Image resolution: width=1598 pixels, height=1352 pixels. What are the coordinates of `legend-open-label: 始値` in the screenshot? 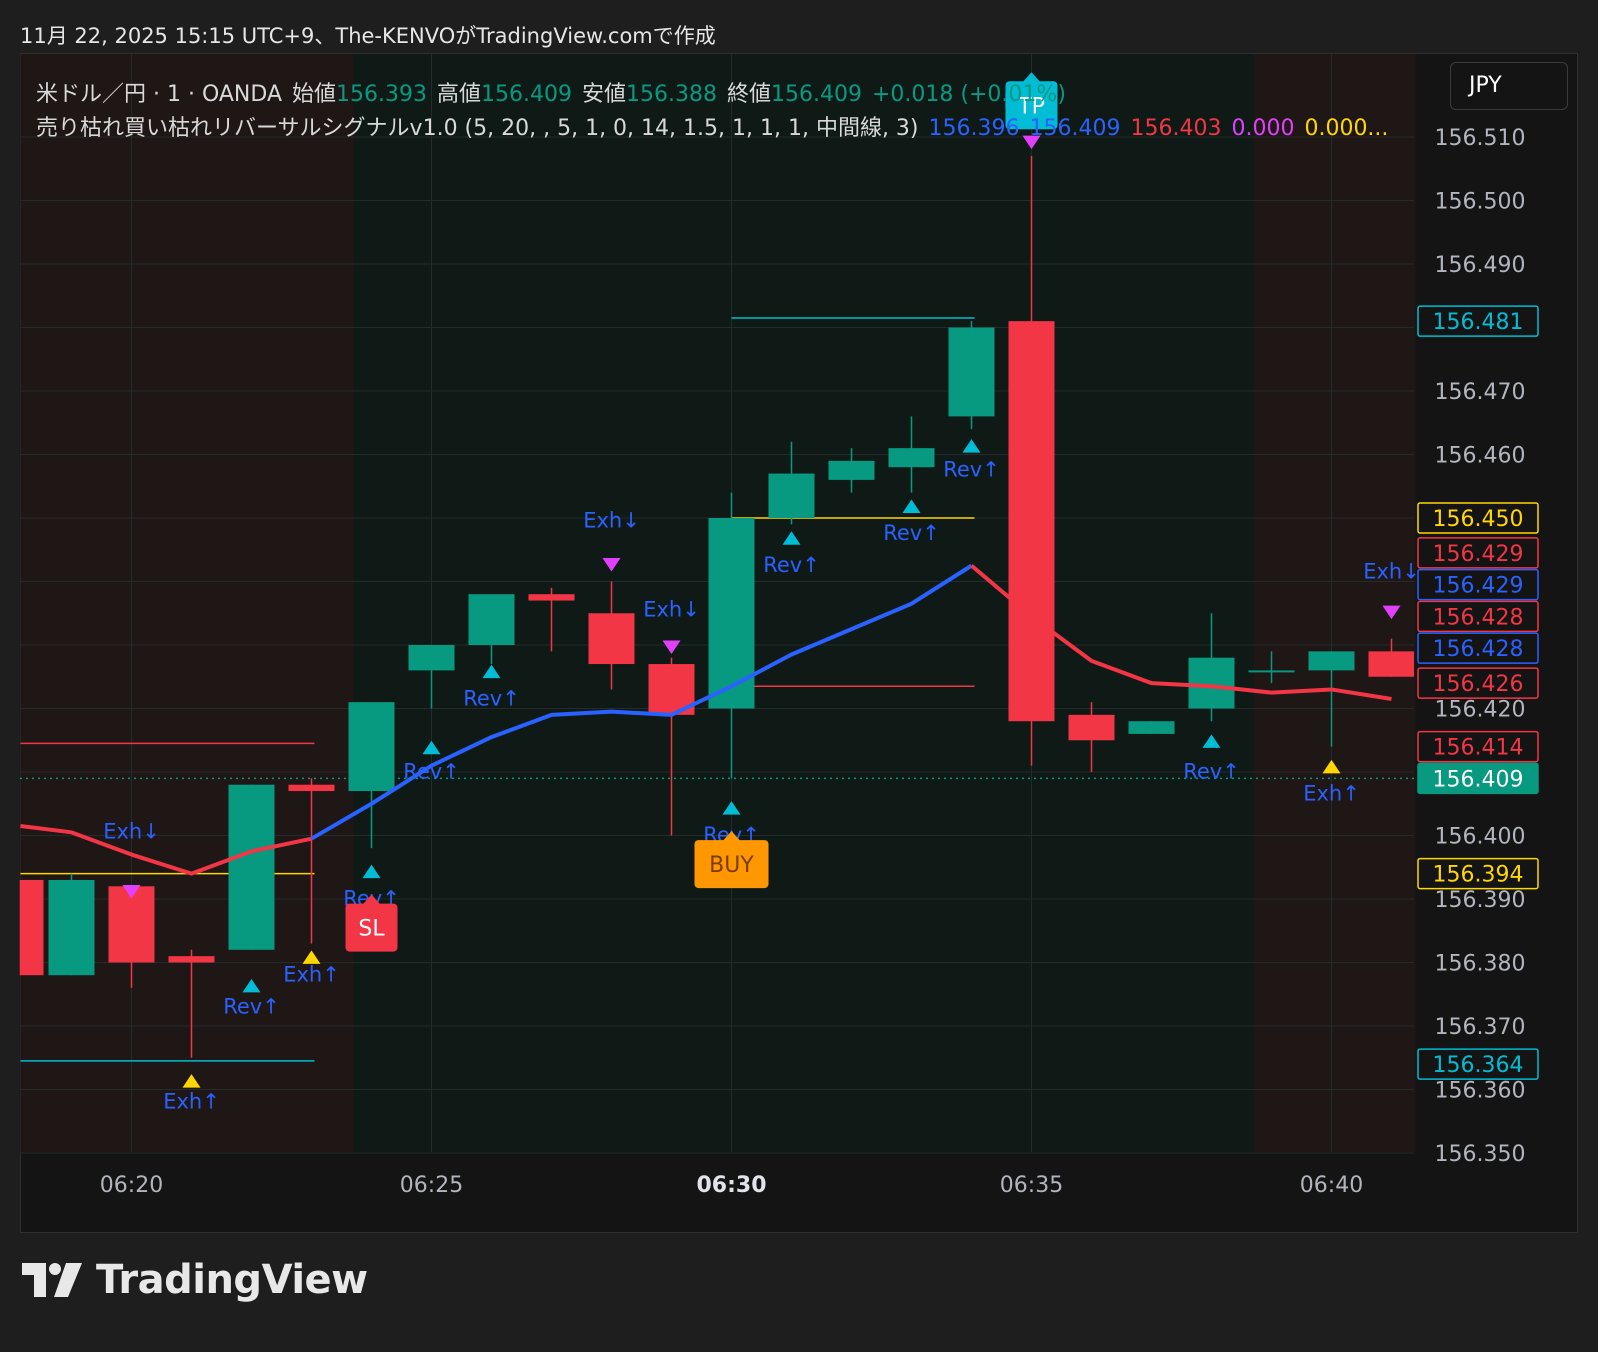 It's located at (314, 94).